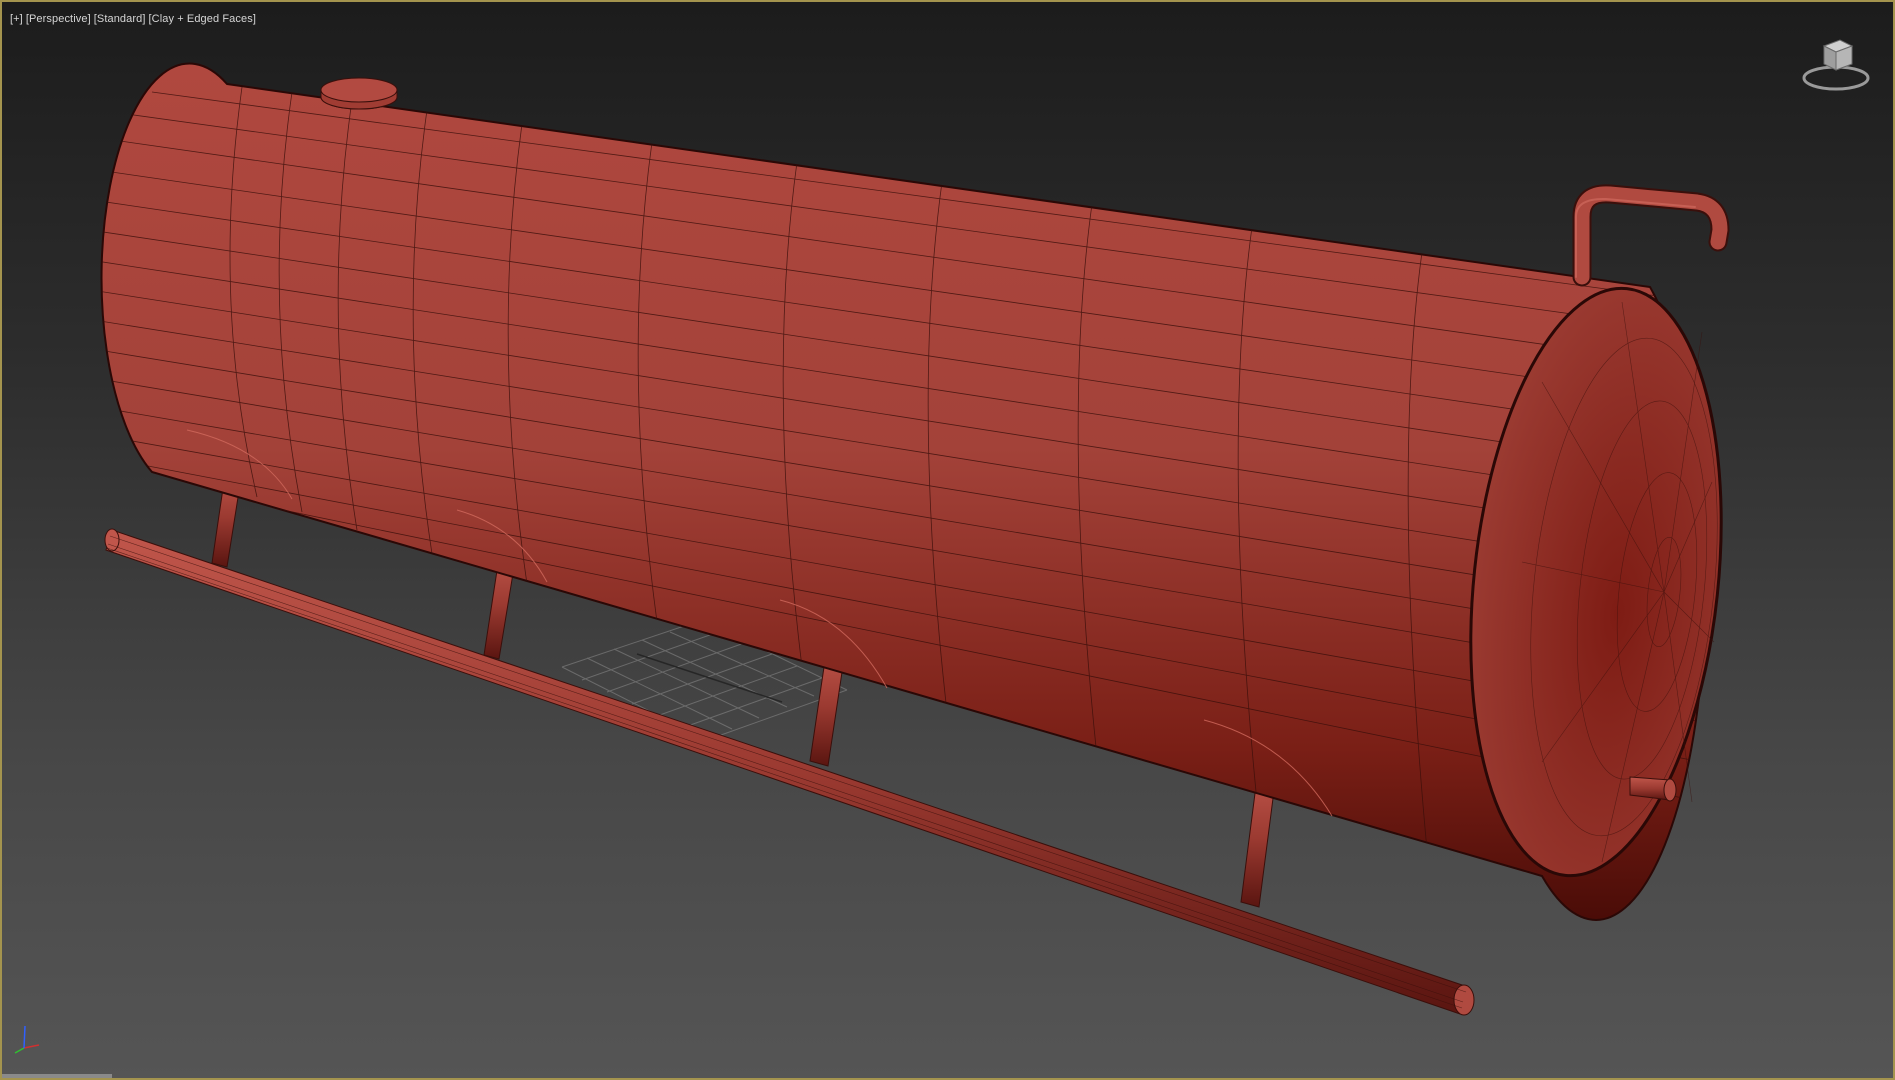  I want to click on viewport-status-strip, so click(57, 1076).